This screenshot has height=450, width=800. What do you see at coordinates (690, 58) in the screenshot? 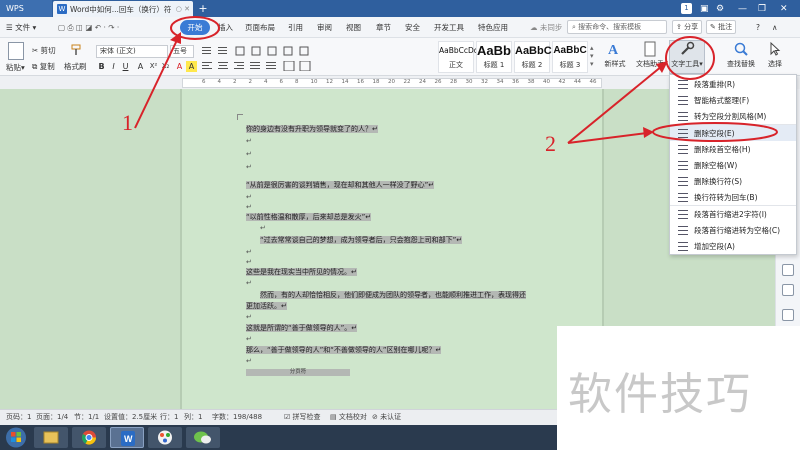
I see `annotation-circle-text-tools` at bounding box center [690, 58].